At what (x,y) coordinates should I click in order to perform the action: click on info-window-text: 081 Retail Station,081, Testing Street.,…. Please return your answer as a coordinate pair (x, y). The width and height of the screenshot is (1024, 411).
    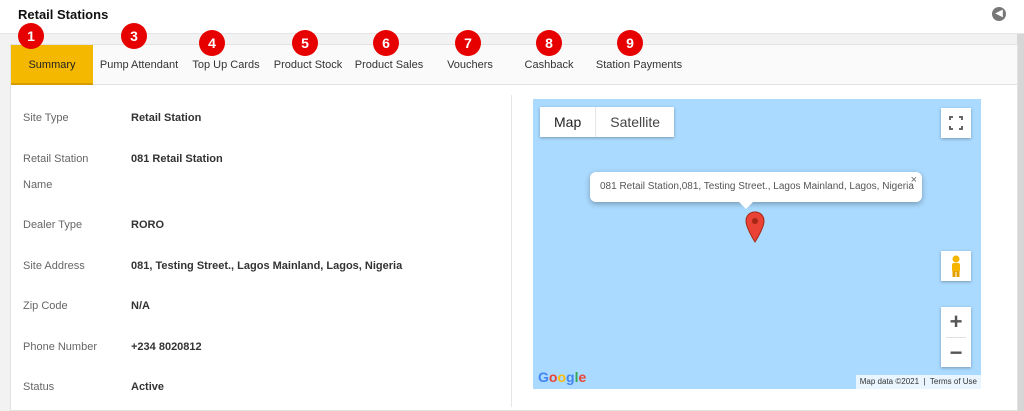
    Looking at the image, I should click on (757, 186).